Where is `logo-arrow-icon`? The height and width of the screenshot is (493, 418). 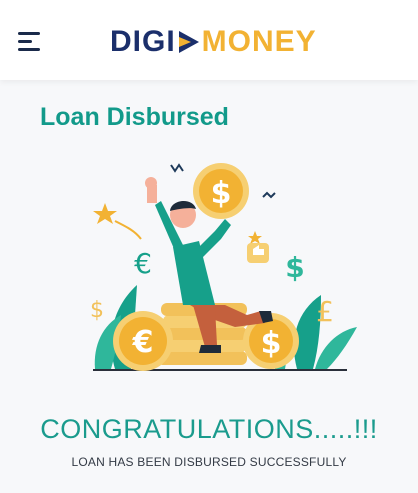
logo-arrow-icon is located at coordinates (188, 42).